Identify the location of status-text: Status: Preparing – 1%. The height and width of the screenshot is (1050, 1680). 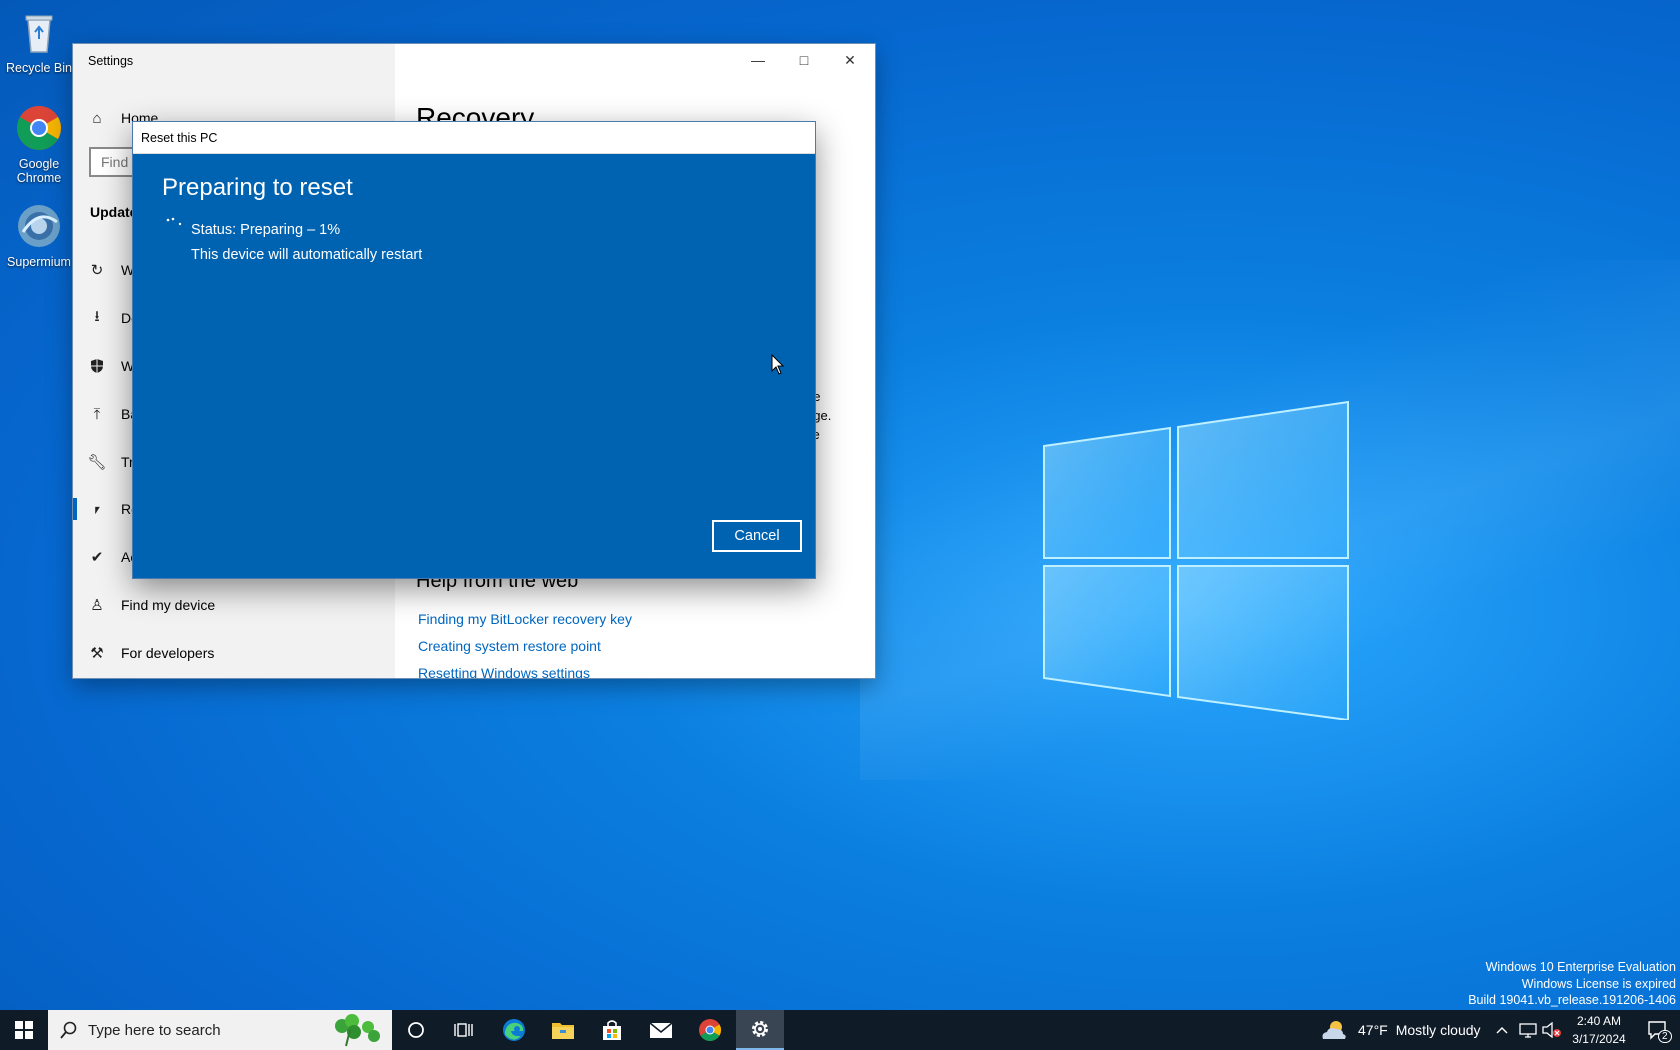
(266, 230).